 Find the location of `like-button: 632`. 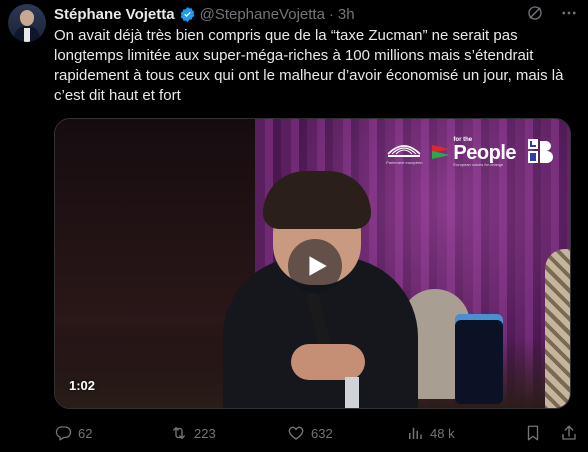

like-button: 632 is located at coordinates (310, 433).